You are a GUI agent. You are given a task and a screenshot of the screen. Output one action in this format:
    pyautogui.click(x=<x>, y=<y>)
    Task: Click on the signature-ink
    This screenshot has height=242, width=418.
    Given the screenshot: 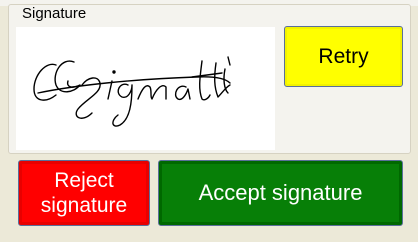 What is the action you would take?
    pyautogui.click(x=132, y=91)
    